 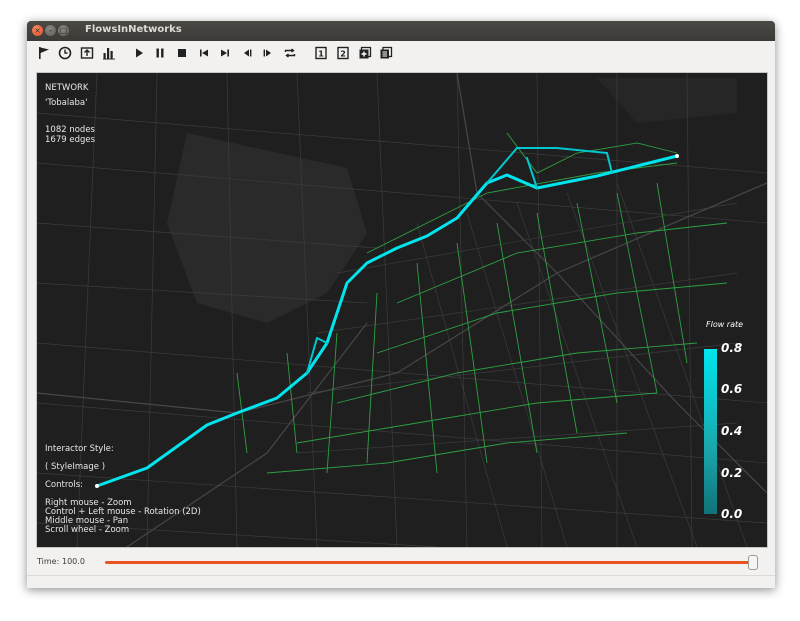 I want to click on play-button, so click(x=139, y=53).